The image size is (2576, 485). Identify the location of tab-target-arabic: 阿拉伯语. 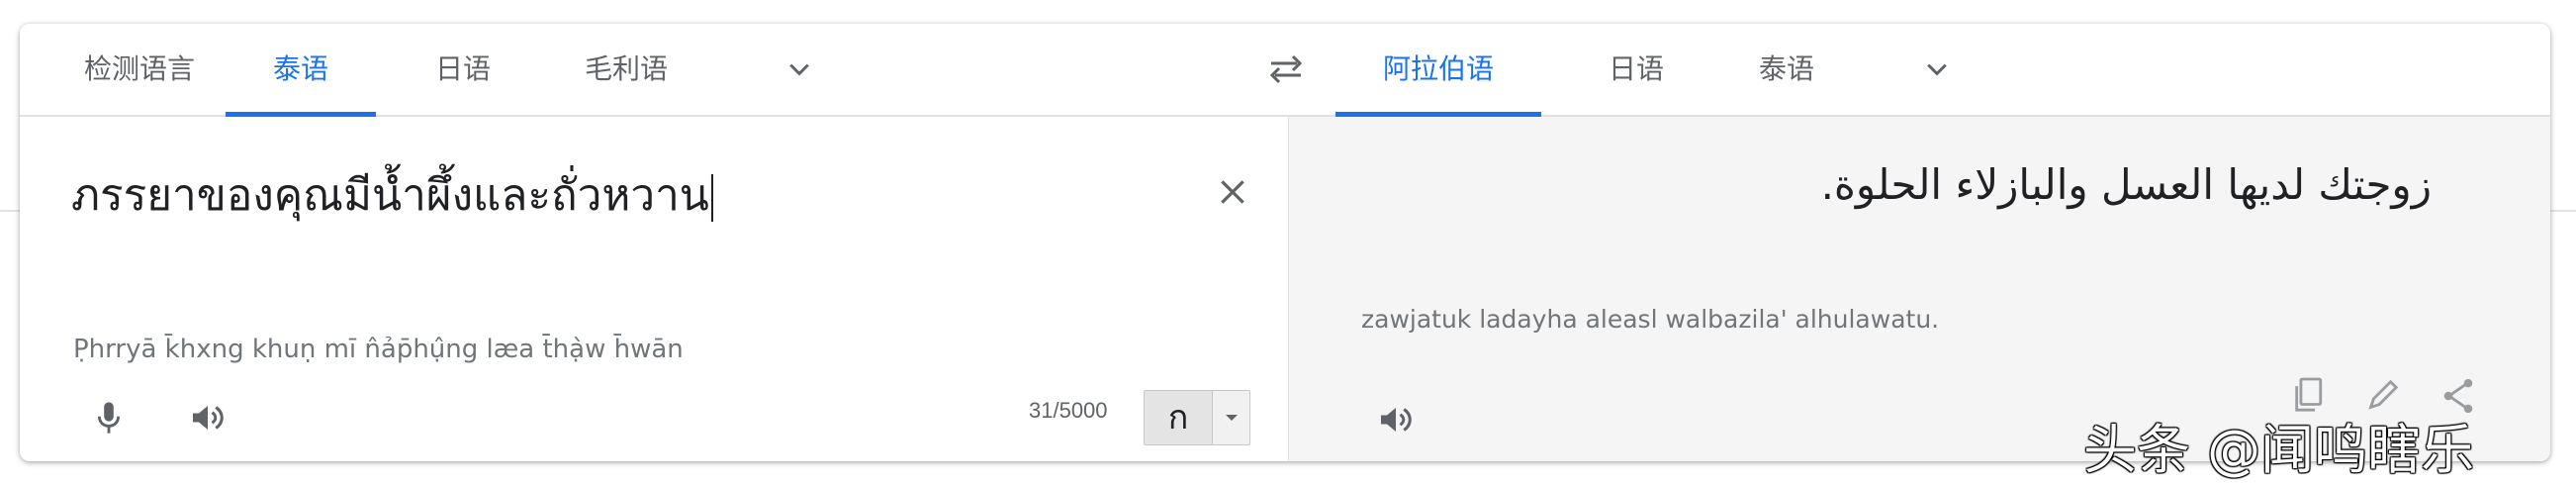
(1438, 70).